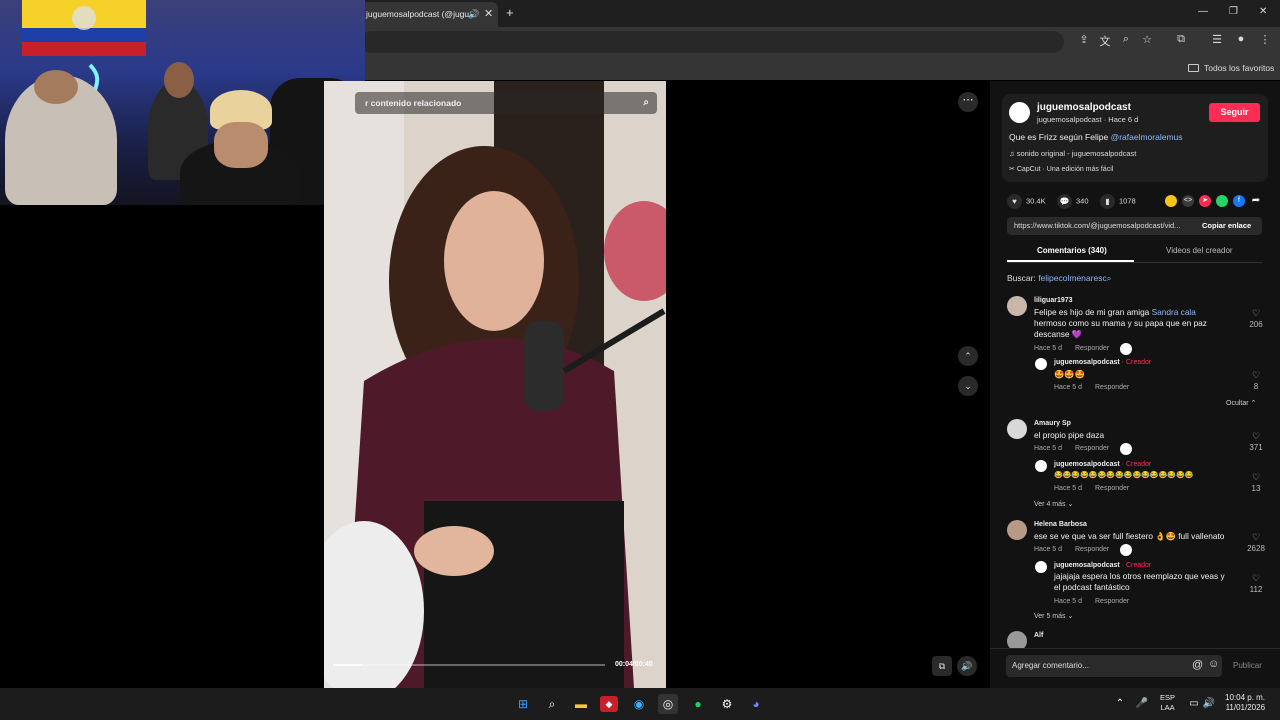 This screenshot has width=1280, height=720. Describe the element at coordinates (967, 666) in the screenshot. I see `volume-icon: 🔊` at that location.